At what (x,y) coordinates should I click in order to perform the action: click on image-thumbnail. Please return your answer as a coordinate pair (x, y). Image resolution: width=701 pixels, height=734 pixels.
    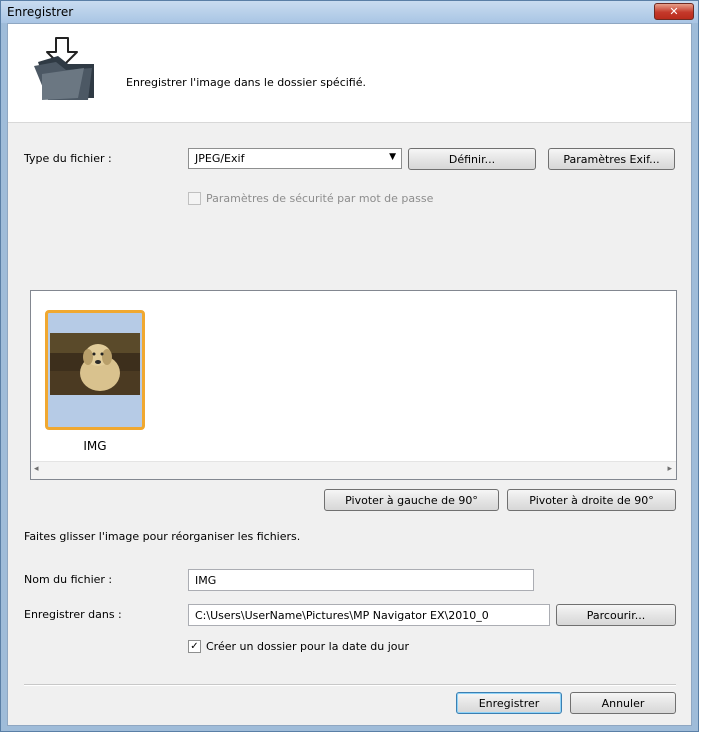
    Looking at the image, I should click on (95, 370).